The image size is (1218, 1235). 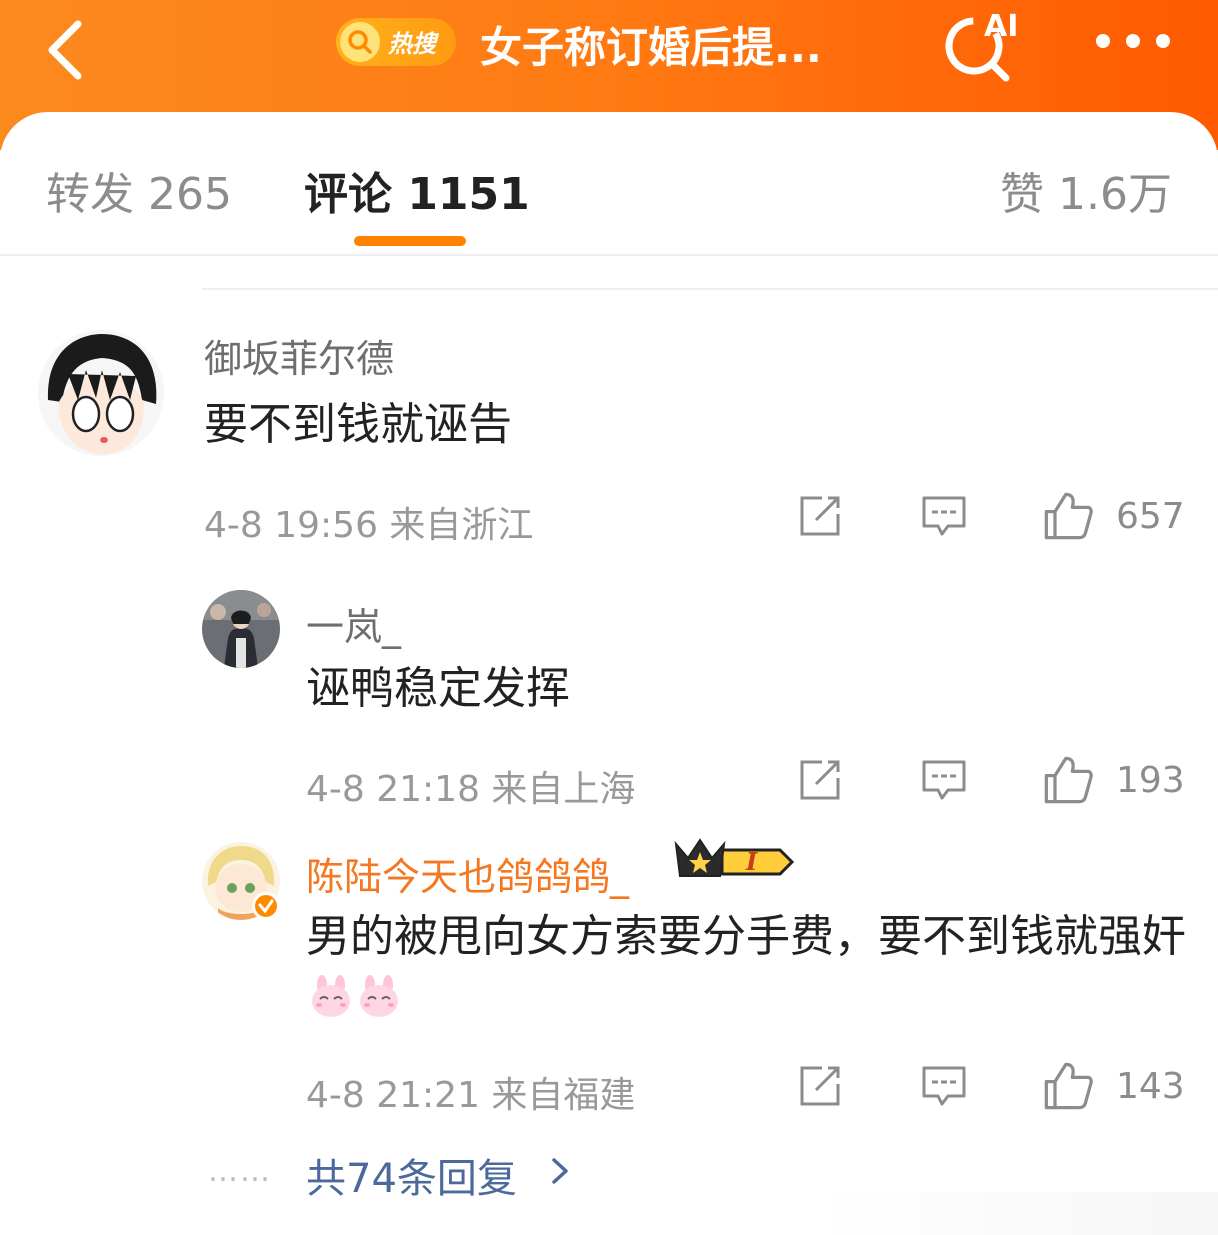 I want to click on svg-text: AI, so click(x=1001, y=26).